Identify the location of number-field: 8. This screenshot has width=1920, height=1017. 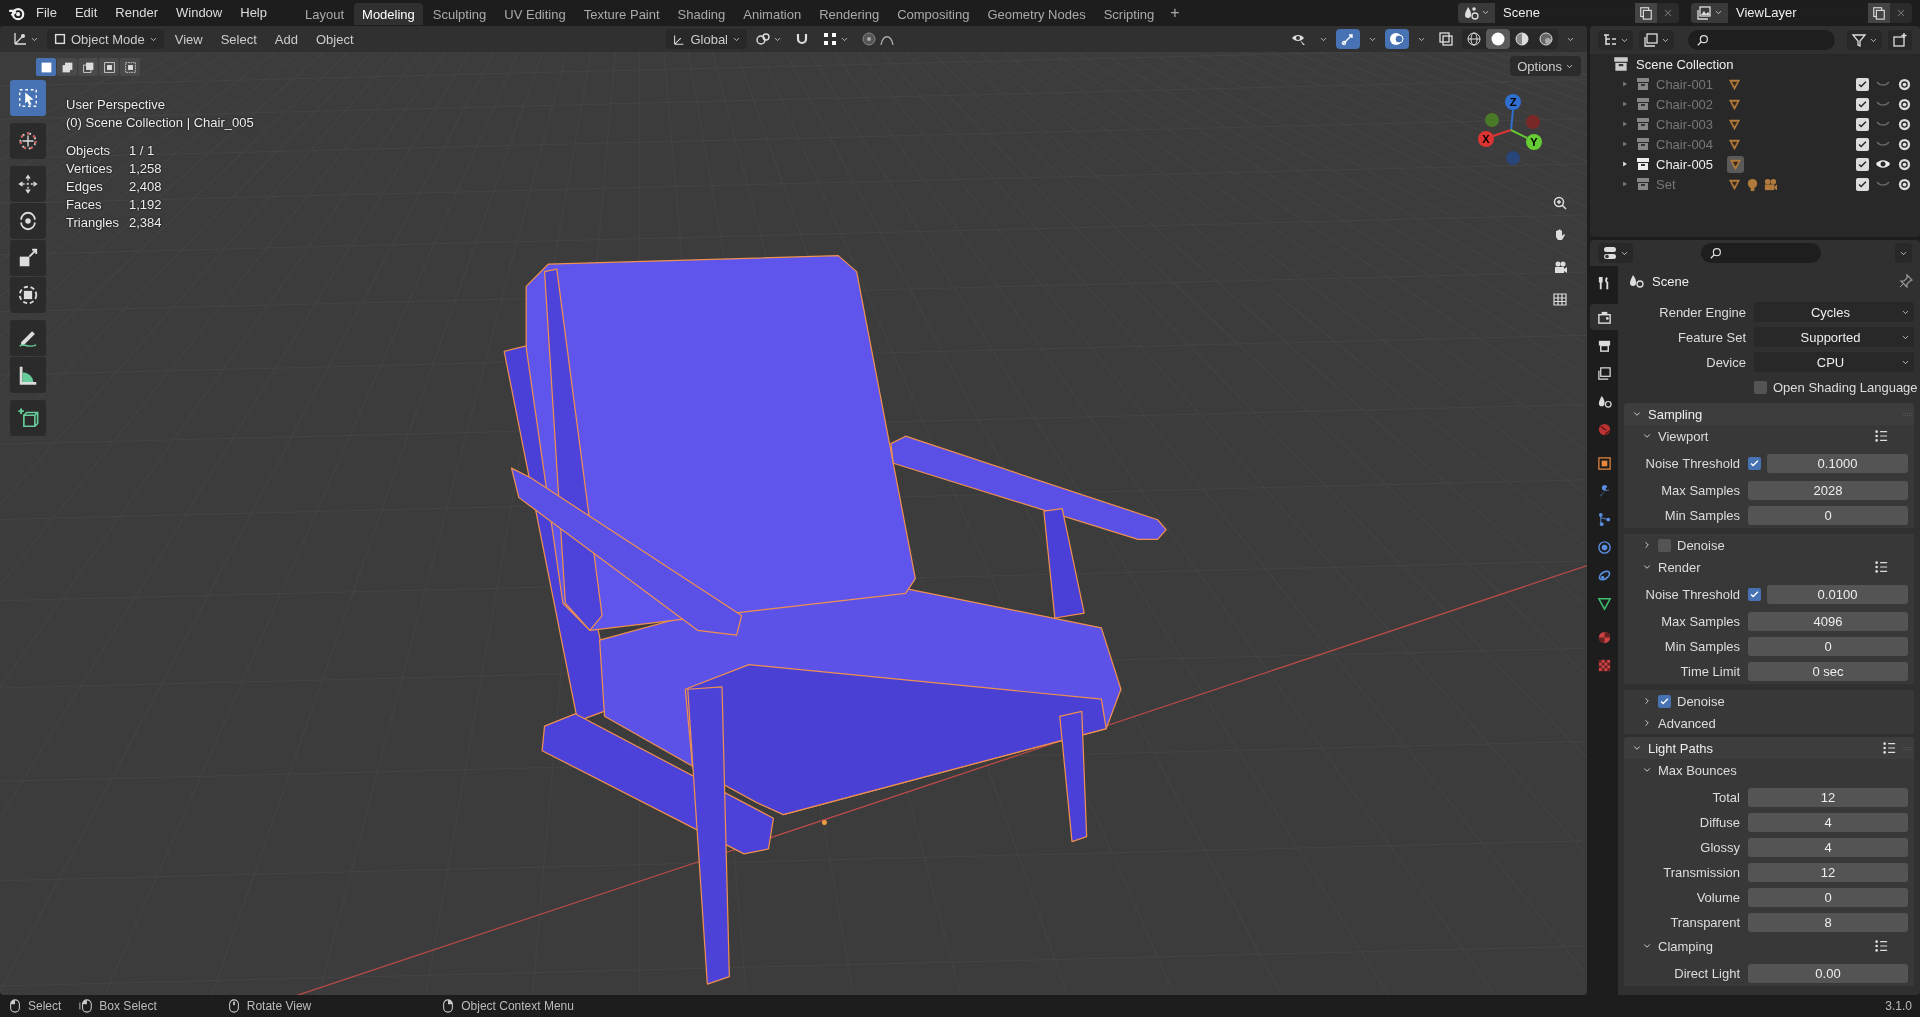
(1828, 922).